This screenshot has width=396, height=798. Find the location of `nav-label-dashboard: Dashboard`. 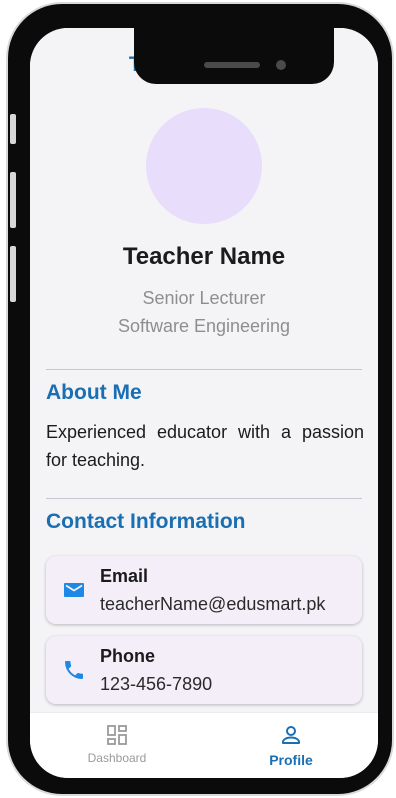

nav-label-dashboard: Dashboard is located at coordinates (117, 758).